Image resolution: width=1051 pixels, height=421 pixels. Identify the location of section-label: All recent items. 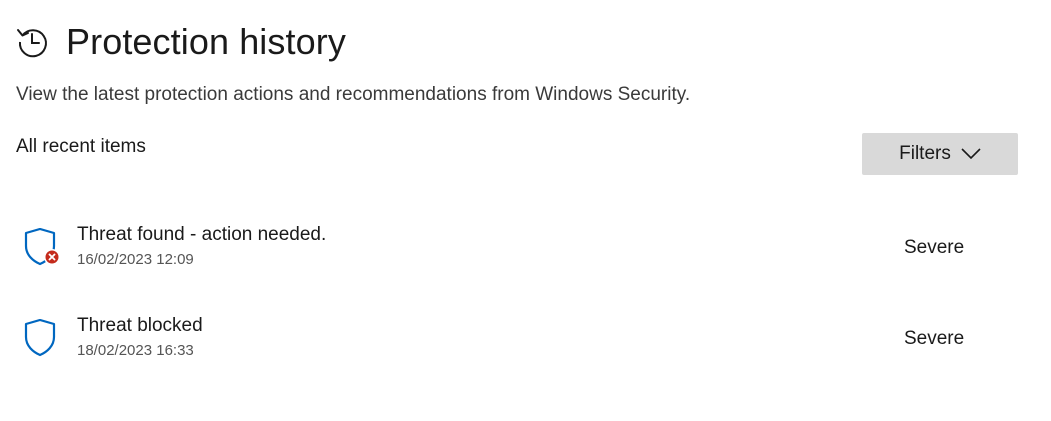
(81, 146).